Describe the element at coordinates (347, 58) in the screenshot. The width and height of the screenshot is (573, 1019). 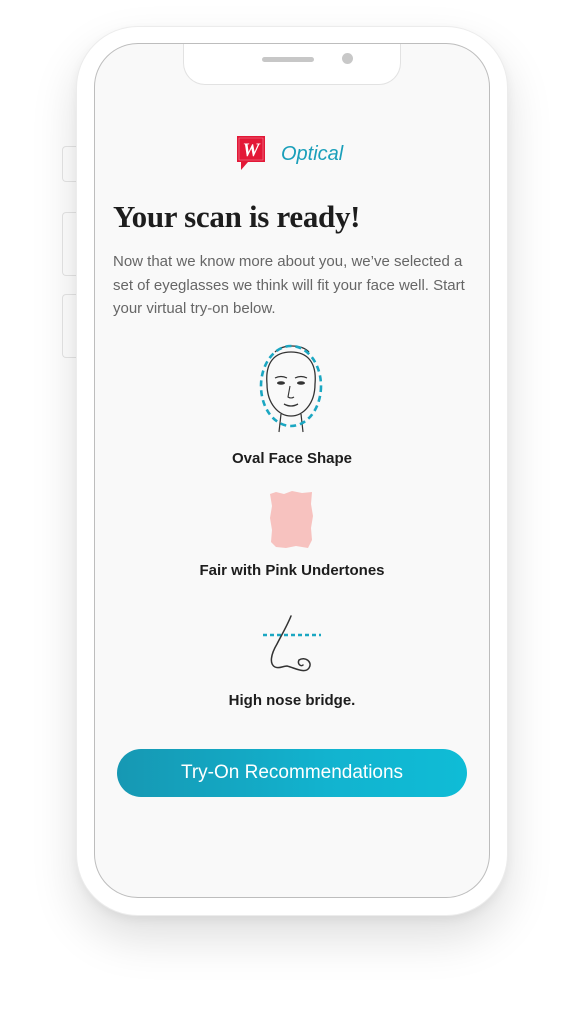
I see `front-camera` at that location.